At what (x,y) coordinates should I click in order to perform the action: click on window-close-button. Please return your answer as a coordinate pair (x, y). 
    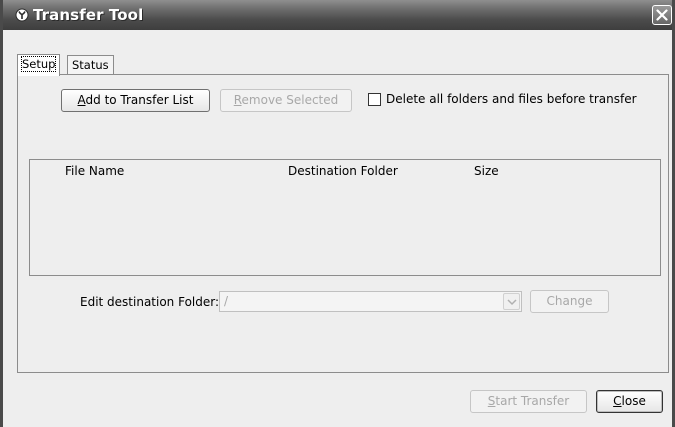
    Looking at the image, I should click on (662, 15).